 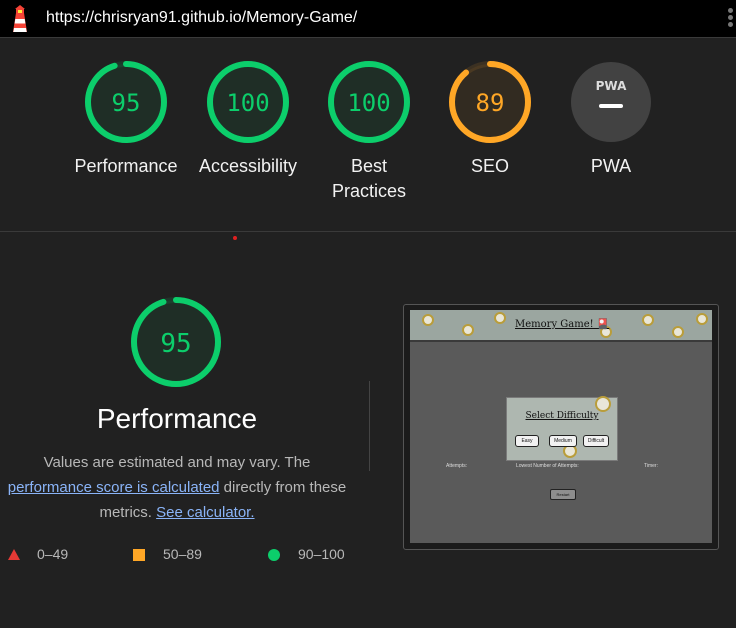 What do you see at coordinates (139, 555) in the screenshot?
I see `square-icon` at bounding box center [139, 555].